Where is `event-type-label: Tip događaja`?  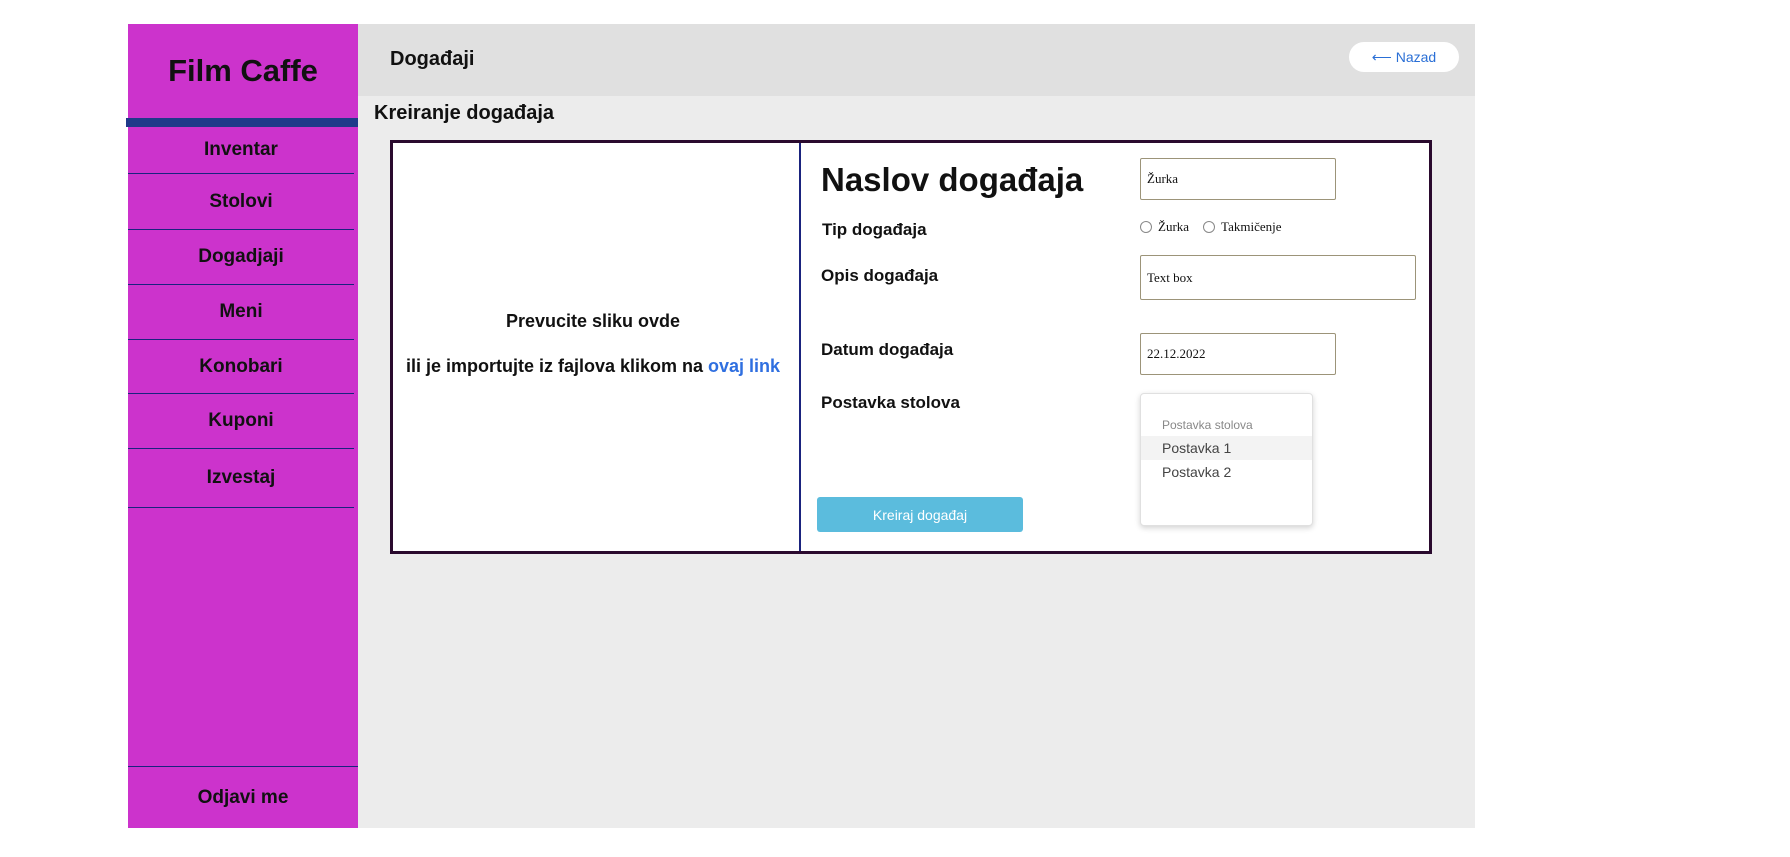 event-type-label: Tip događaja is located at coordinates (874, 229).